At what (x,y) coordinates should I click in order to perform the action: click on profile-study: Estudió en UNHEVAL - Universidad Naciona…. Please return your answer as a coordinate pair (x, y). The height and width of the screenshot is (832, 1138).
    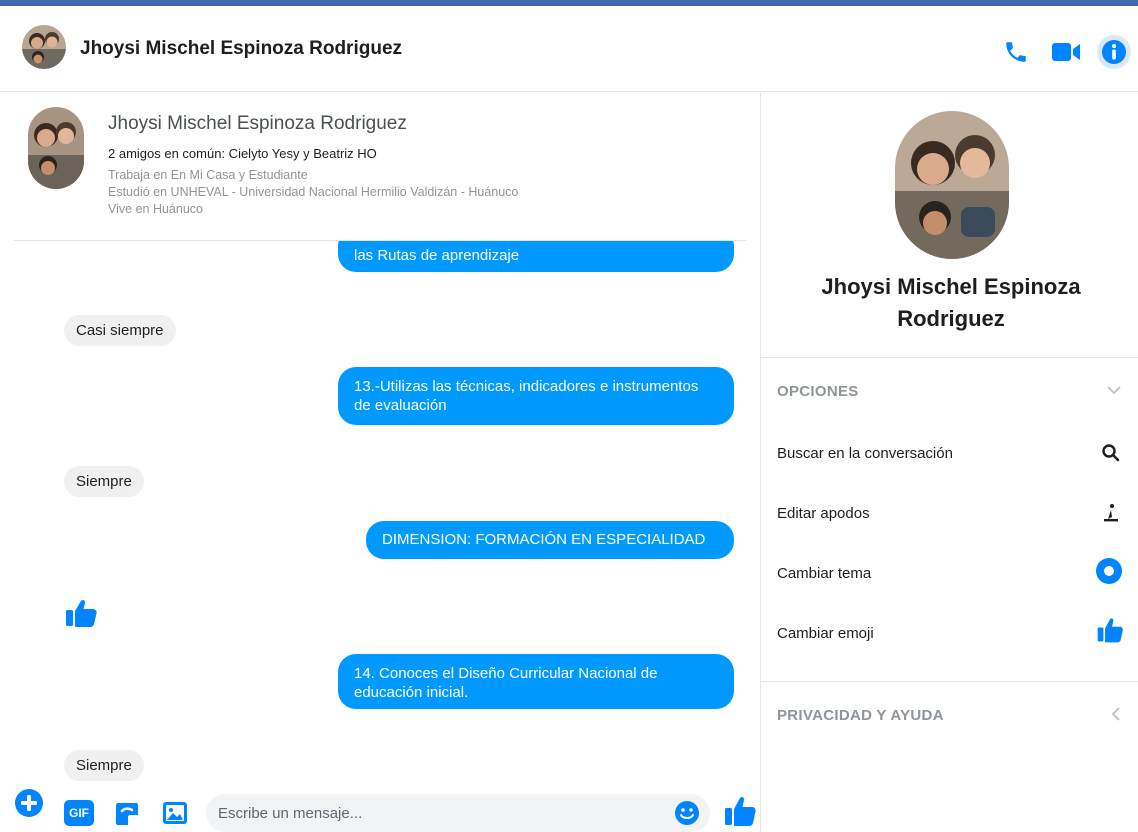
    Looking at the image, I should click on (313, 192).